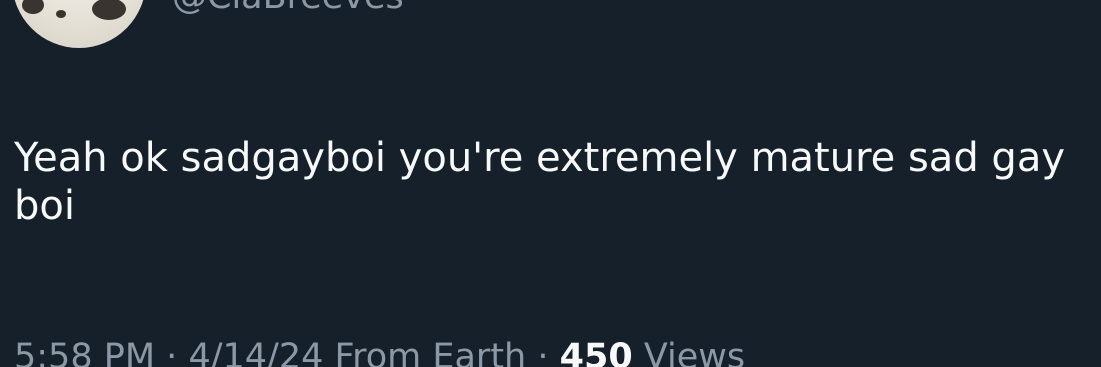 This screenshot has height=367, width=1101. I want to click on author-handle: @CiaBreeves, so click(288, 7).